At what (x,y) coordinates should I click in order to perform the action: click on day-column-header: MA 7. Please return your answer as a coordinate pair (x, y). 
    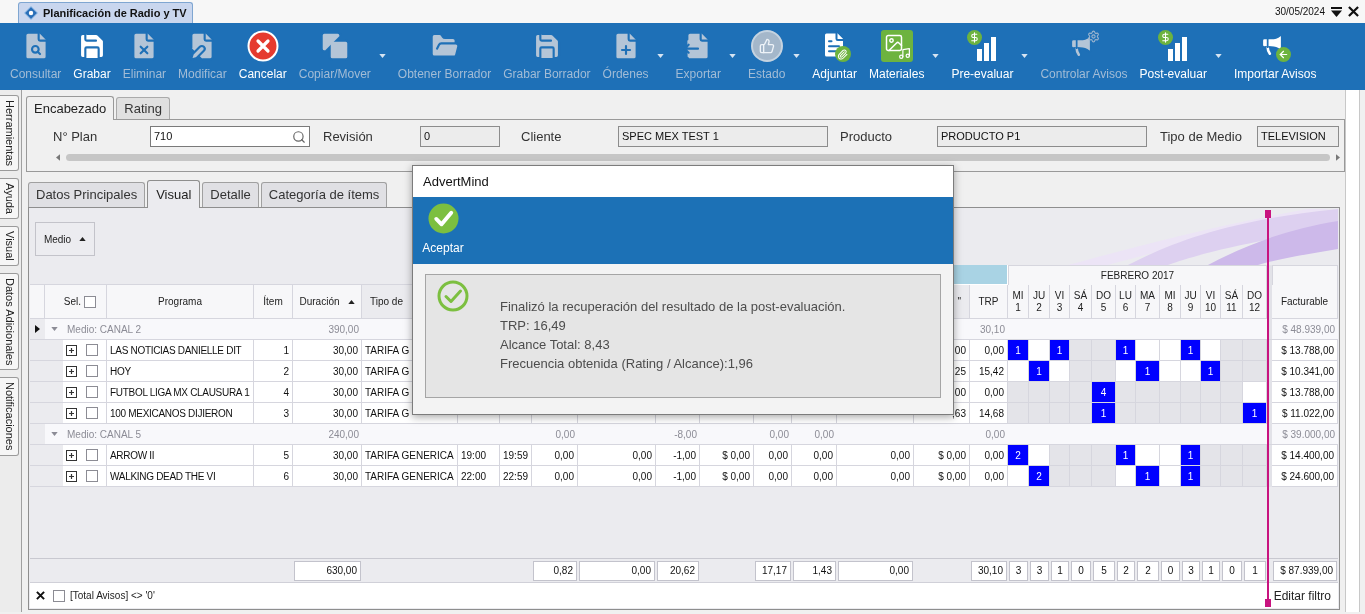
    Looking at the image, I should click on (1148, 302).